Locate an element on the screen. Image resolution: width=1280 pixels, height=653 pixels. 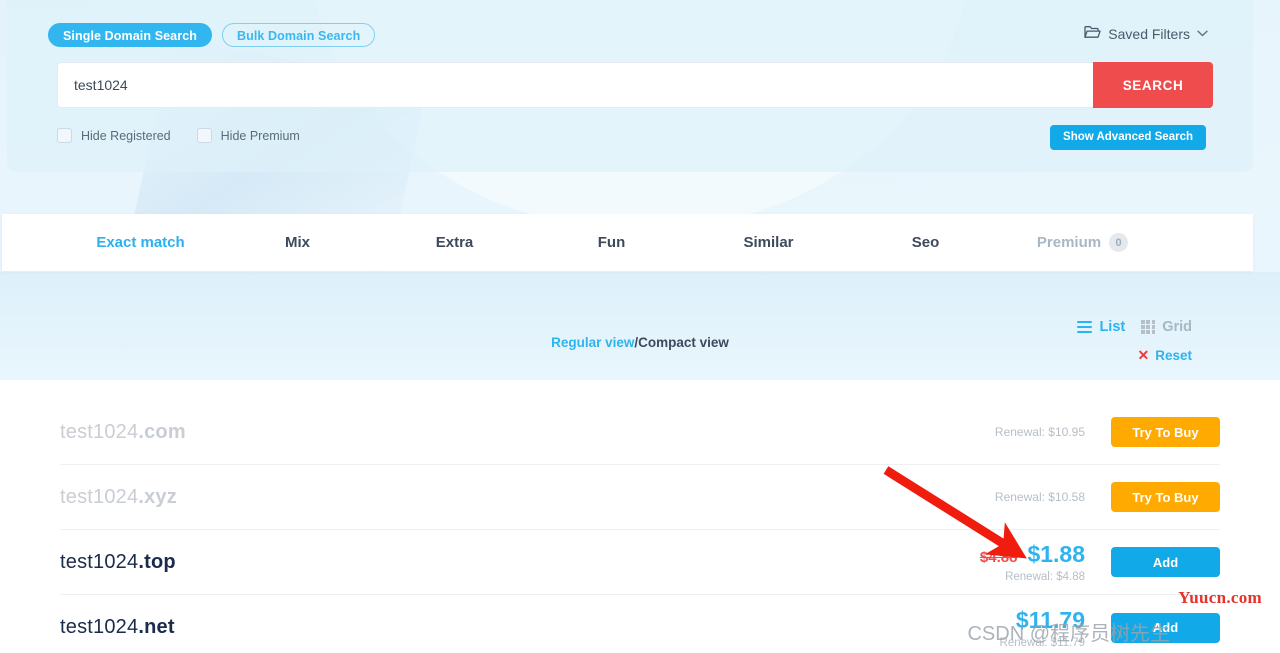
search-mode-tabs: Single Domain Search Bulk Domain Search is located at coordinates (212, 35).